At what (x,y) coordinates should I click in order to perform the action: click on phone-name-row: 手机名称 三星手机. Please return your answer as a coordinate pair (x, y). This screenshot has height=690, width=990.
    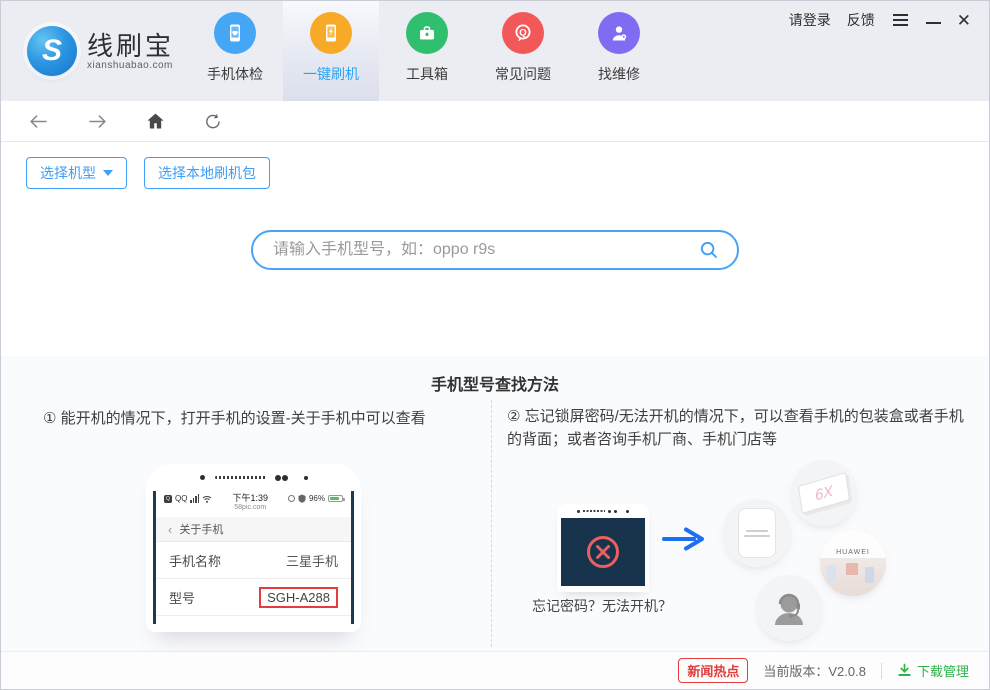
    Looking at the image, I should click on (253, 560).